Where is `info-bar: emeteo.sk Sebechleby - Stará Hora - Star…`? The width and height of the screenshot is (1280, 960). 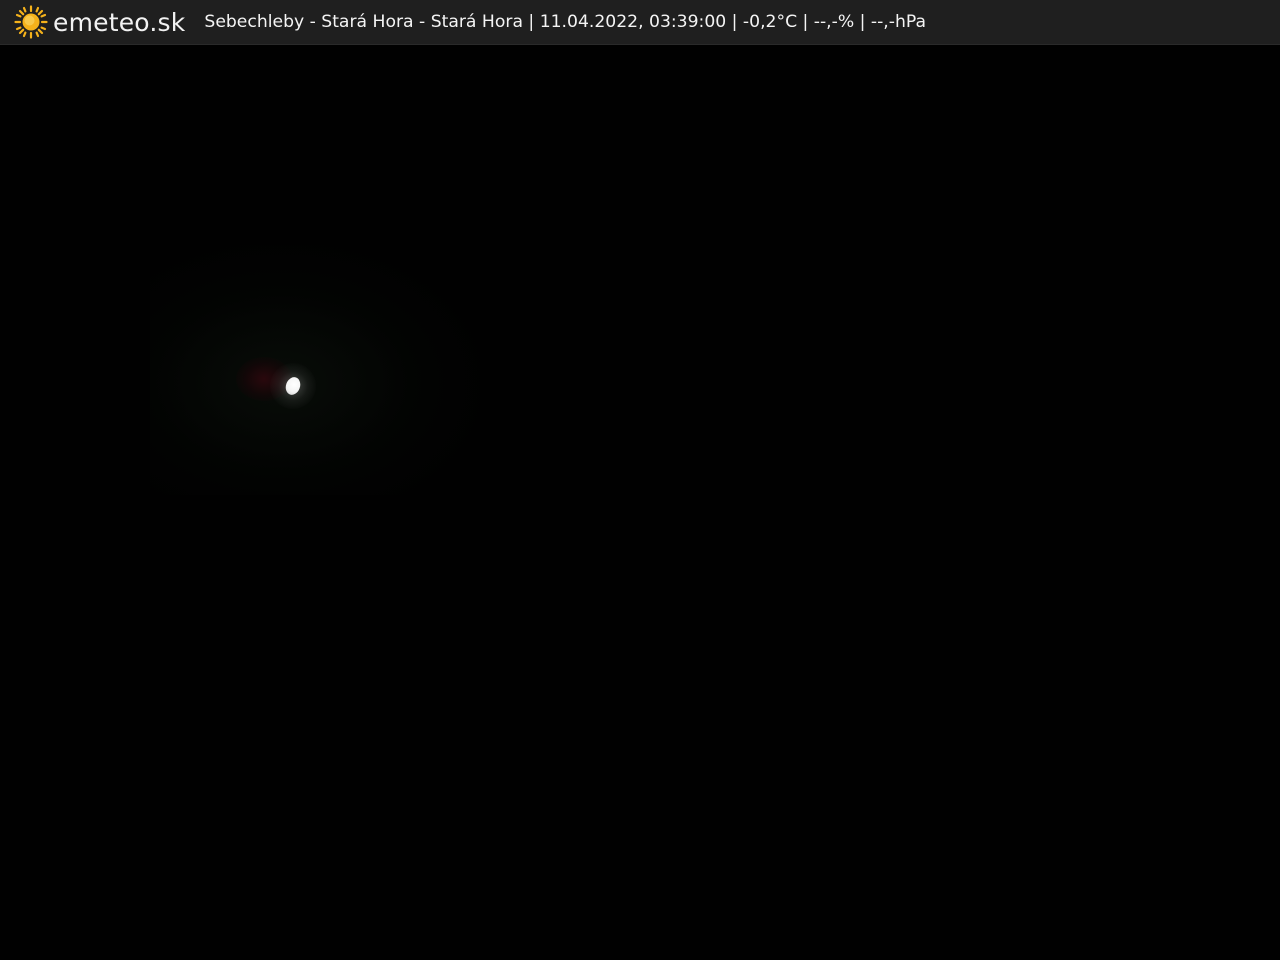 info-bar: emeteo.sk Sebechleby - Stará Hora - Star… is located at coordinates (640, 22).